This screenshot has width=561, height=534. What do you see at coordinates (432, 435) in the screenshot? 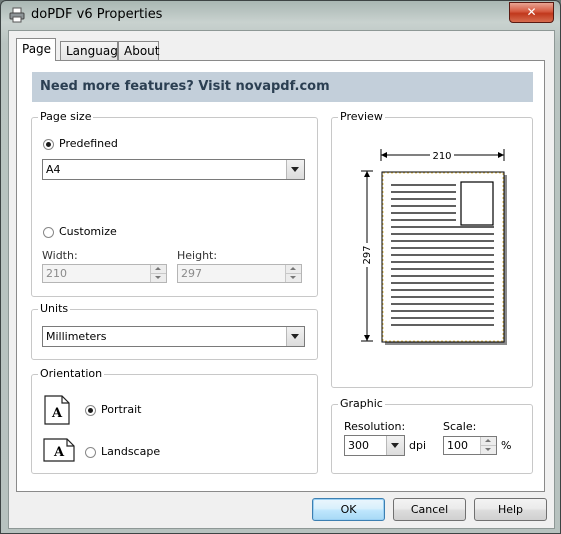
I see `graphic-group: Graphic Resolution: 300 dpi Scale: 100 %` at bounding box center [432, 435].